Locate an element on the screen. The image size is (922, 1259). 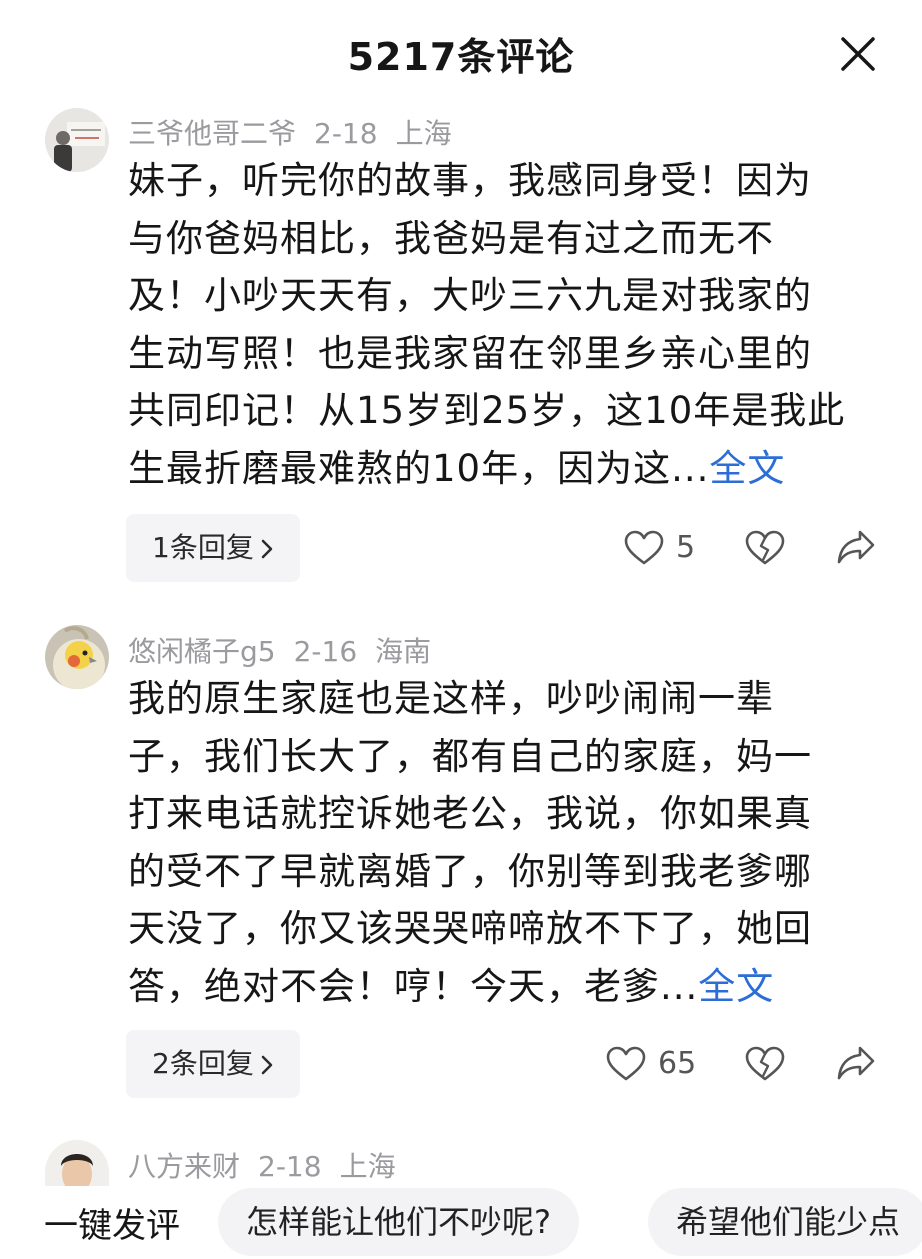
comment-line: 与你爸妈相比，我爸妈是有过之而无不 is located at coordinates (451, 238).